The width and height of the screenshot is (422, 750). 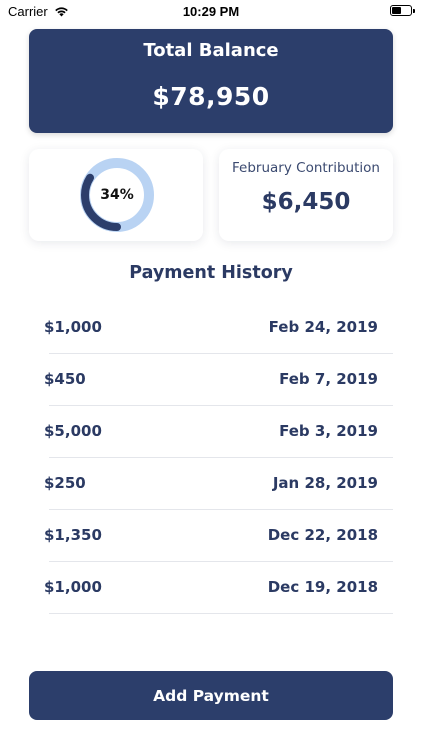 I want to click on total-balance-value: $78,950, so click(x=211, y=96).